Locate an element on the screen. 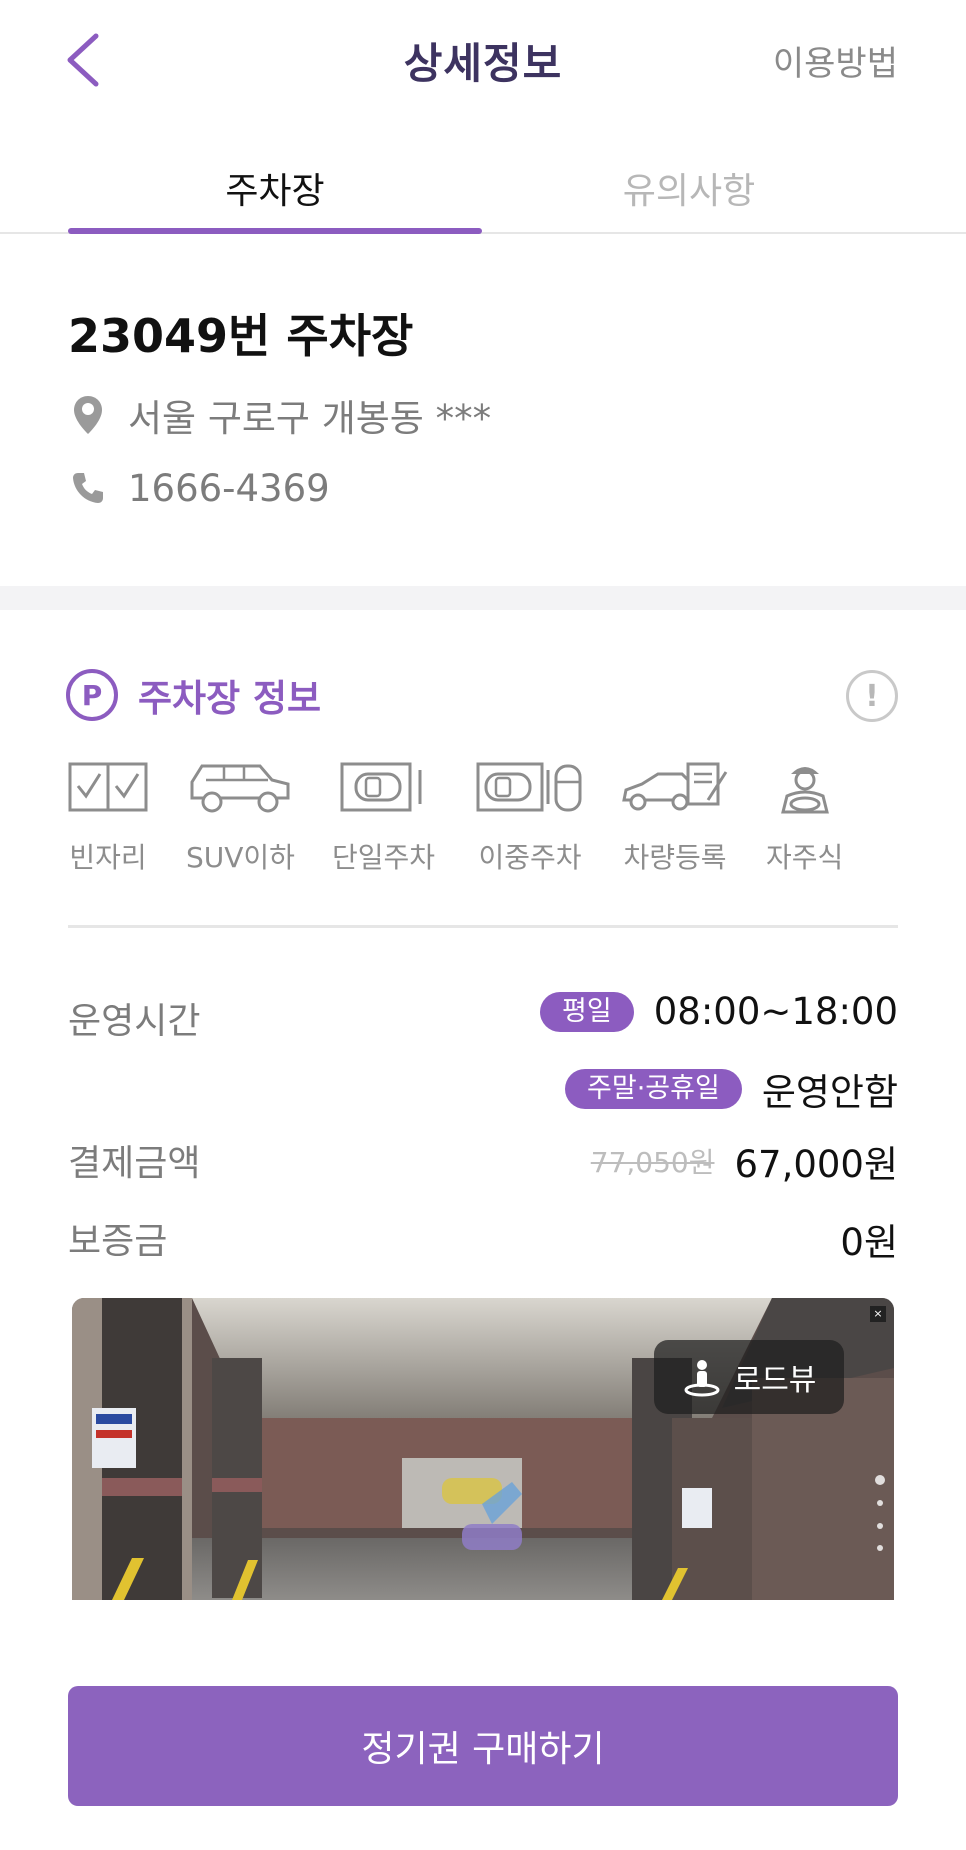 The height and width of the screenshot is (1850, 966). section-divider is located at coordinates (483, 598).